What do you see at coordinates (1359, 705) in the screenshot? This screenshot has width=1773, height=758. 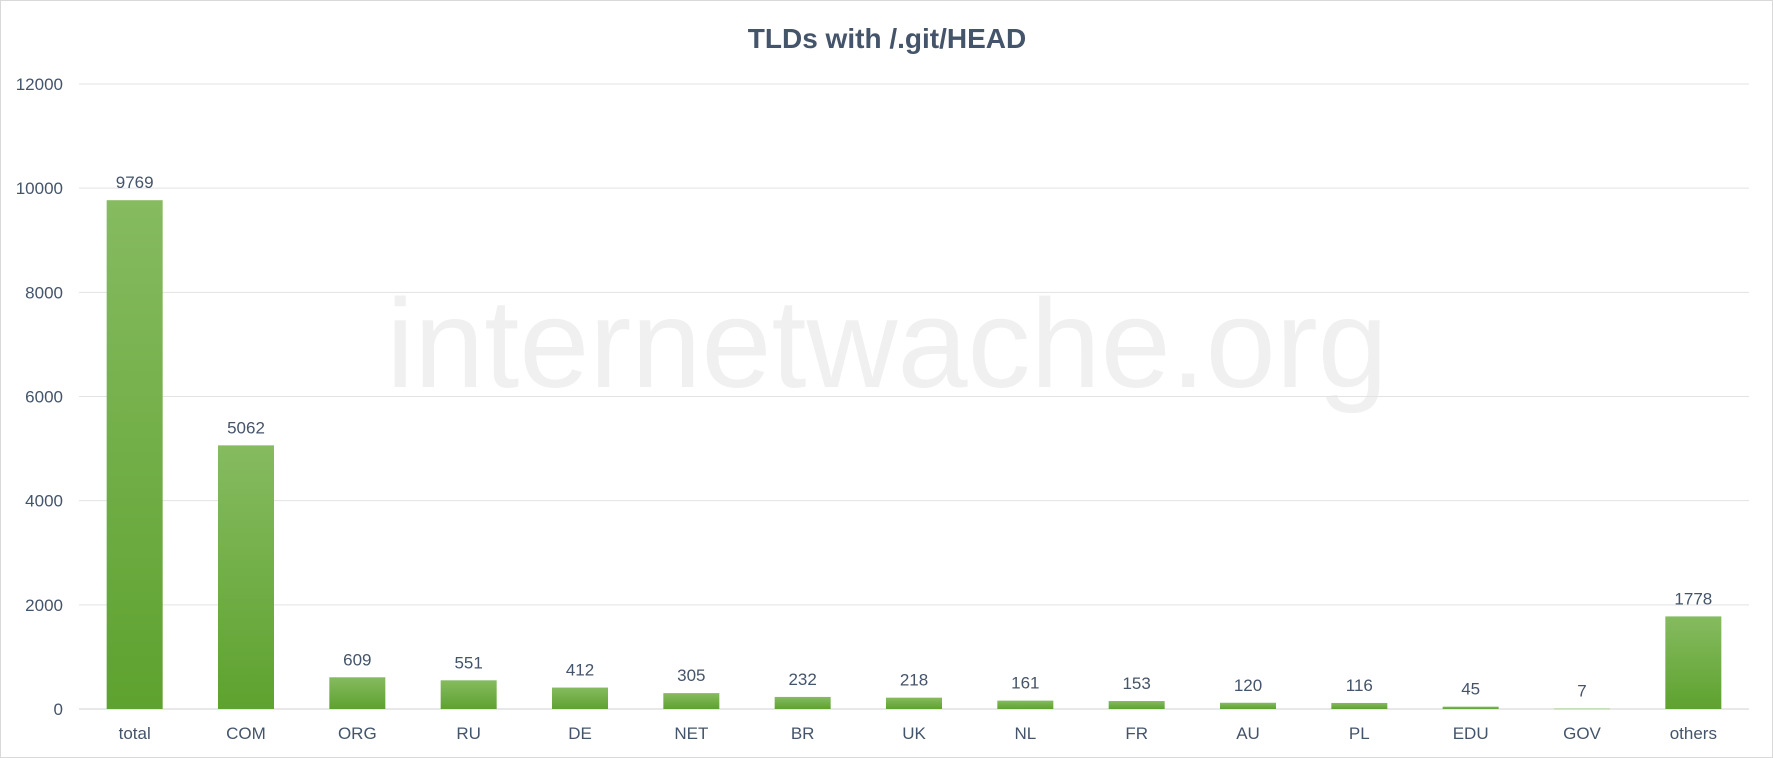 I see `bar-pl` at bounding box center [1359, 705].